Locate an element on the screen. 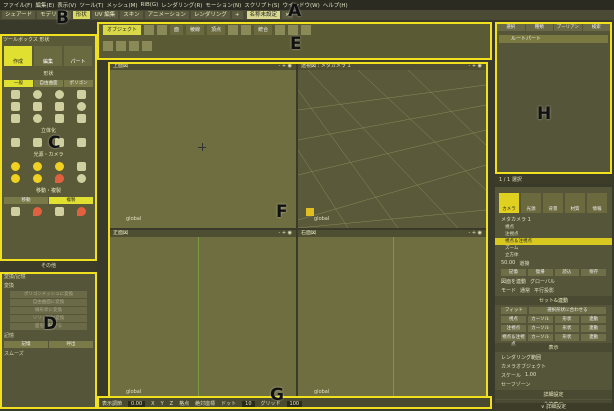  zoom-item: ズーム is located at coordinates (553, 248).